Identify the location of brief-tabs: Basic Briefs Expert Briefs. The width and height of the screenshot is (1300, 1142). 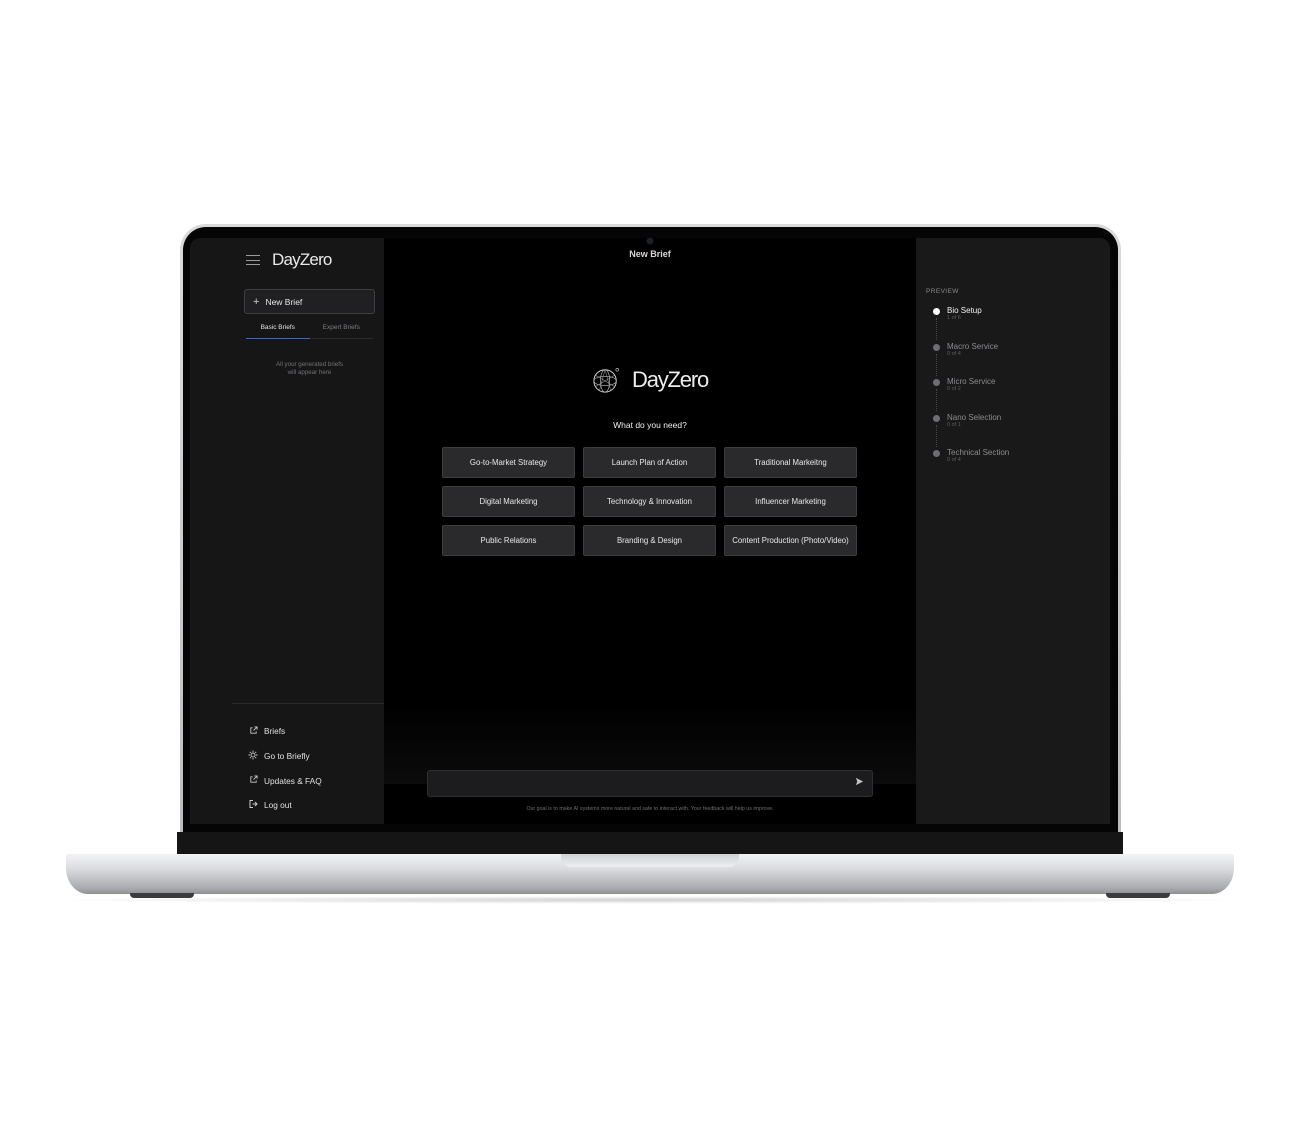
(309, 330).